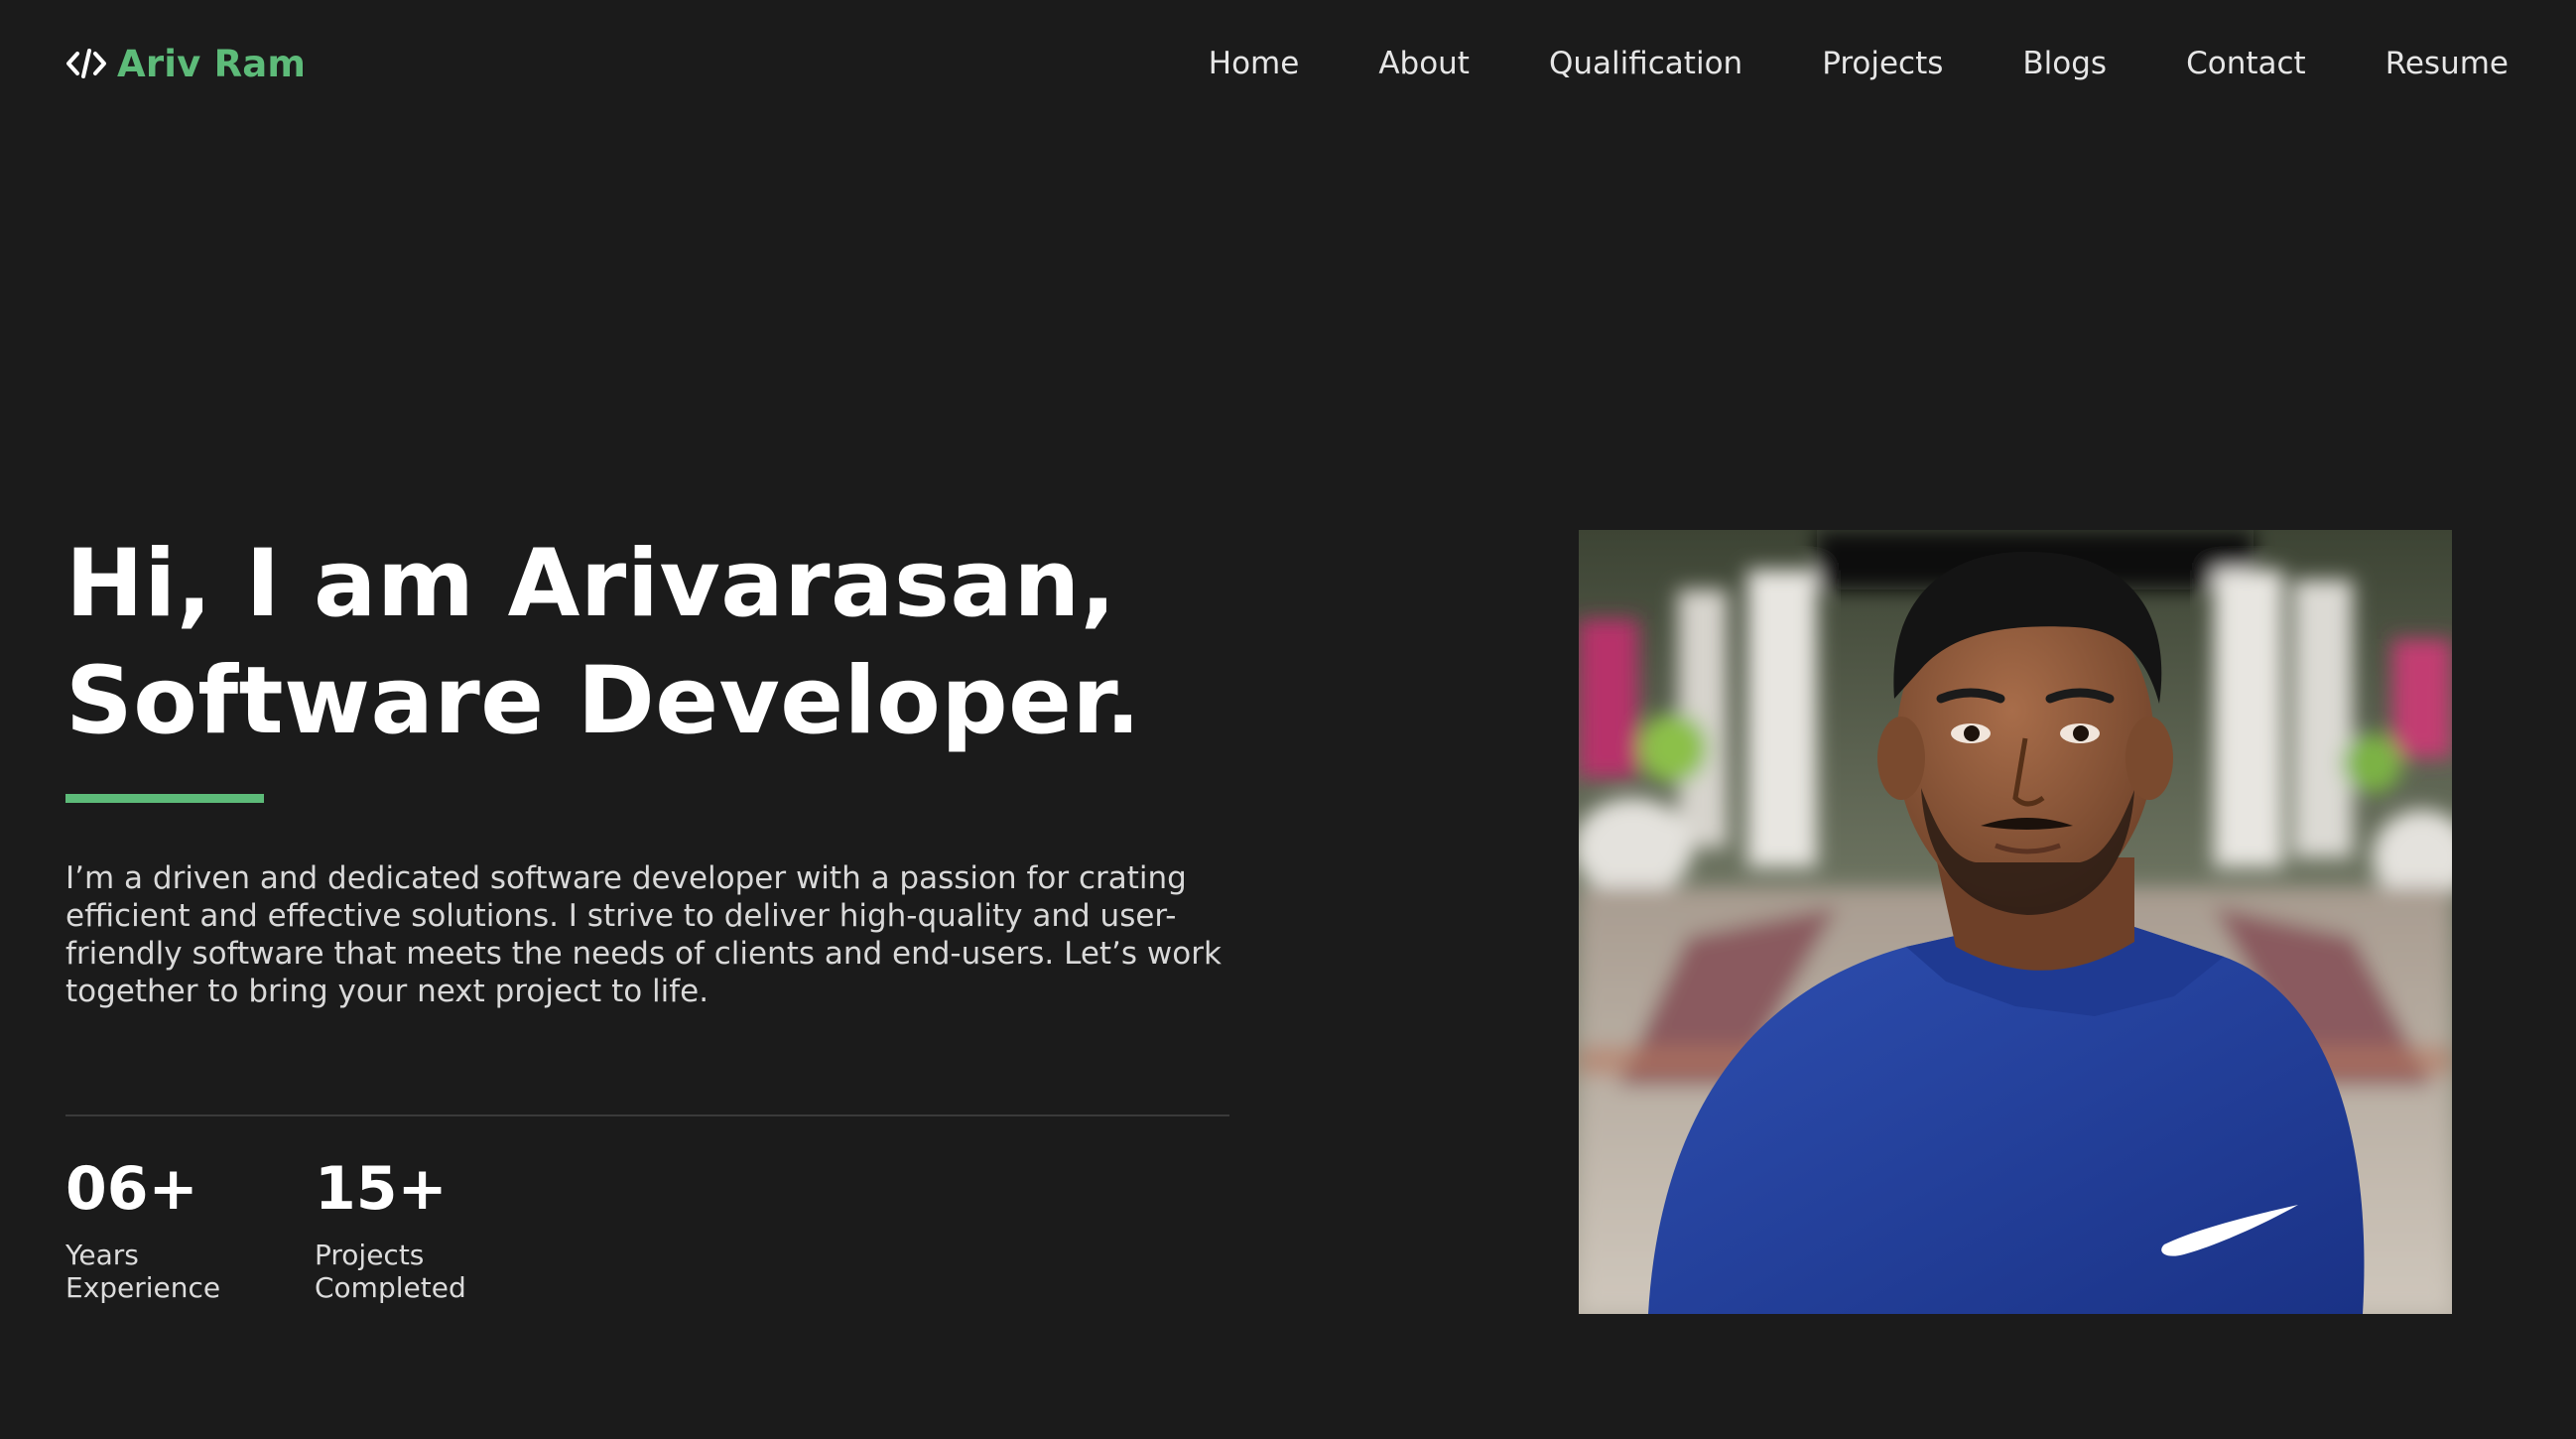  Describe the element at coordinates (591, 584) in the screenshot. I see `hero-headline-line-1: Hi, I am Arivarasan,` at that location.